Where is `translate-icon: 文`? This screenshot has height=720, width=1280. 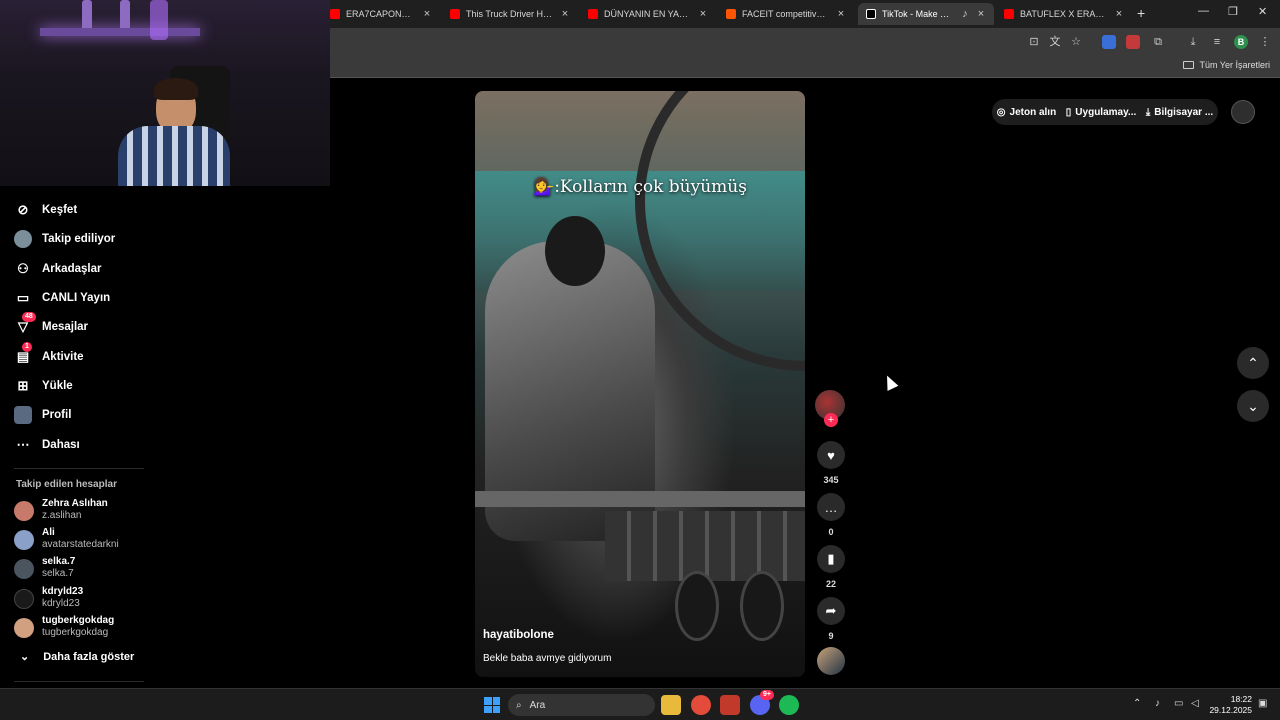 translate-icon: 文 is located at coordinates (1055, 42).